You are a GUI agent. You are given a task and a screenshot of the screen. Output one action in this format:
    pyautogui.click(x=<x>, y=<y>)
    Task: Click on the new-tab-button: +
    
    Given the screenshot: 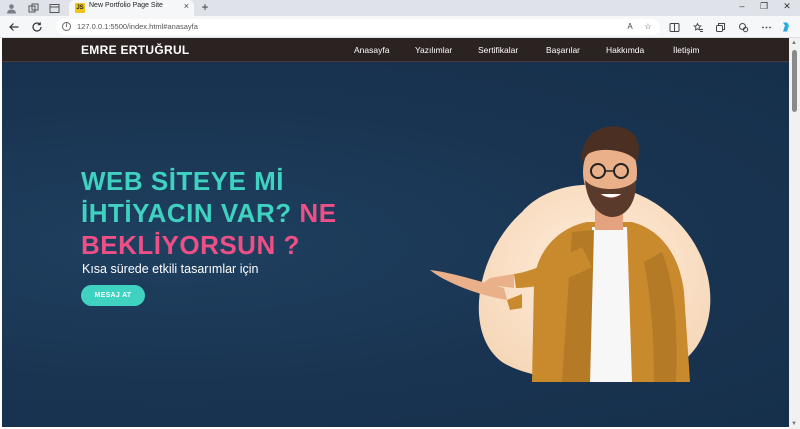 What is the action you would take?
    pyautogui.click(x=205, y=8)
    